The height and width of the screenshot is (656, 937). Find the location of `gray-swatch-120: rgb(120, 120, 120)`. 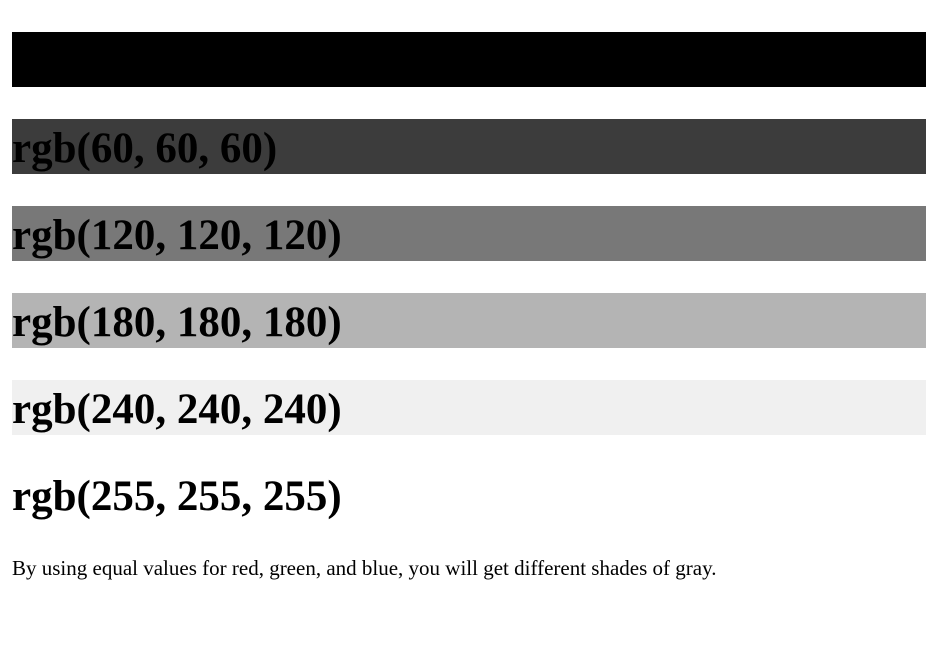

gray-swatch-120: rgb(120, 120, 120) is located at coordinates (469, 233).